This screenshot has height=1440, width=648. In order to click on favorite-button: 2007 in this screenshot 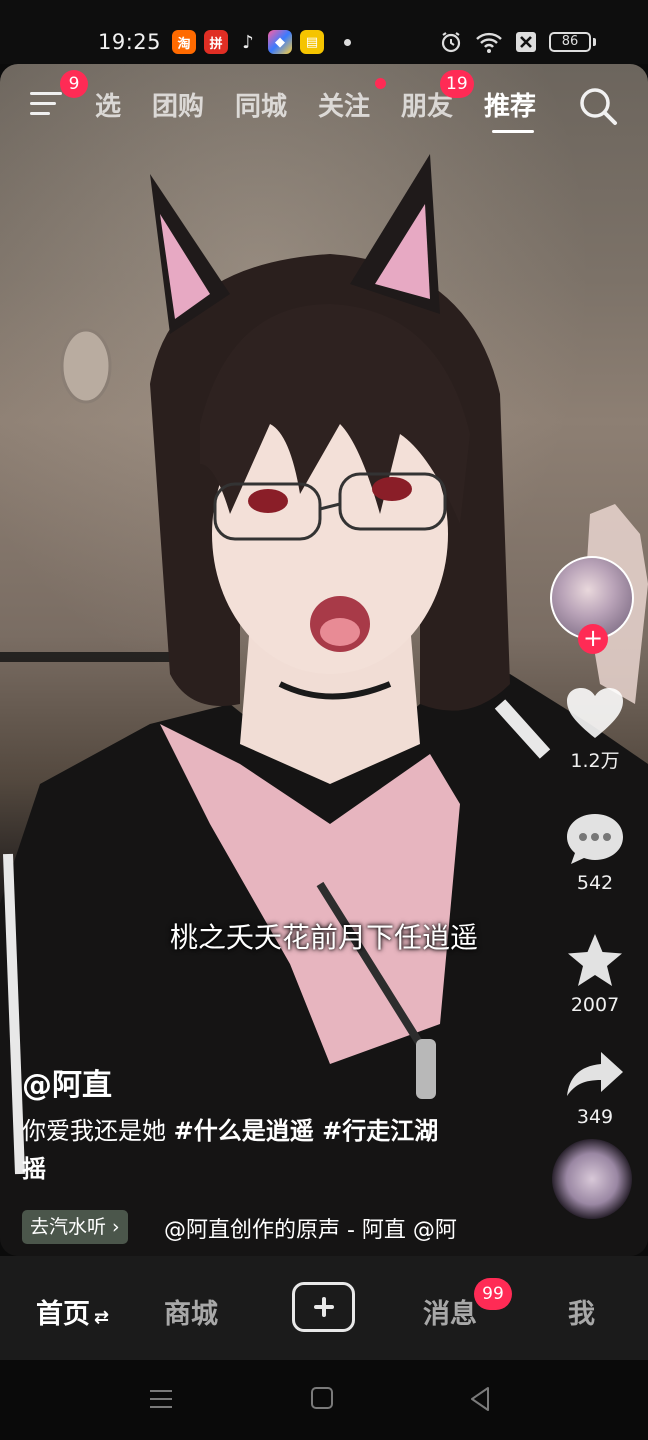, I will do `click(595, 974)`.